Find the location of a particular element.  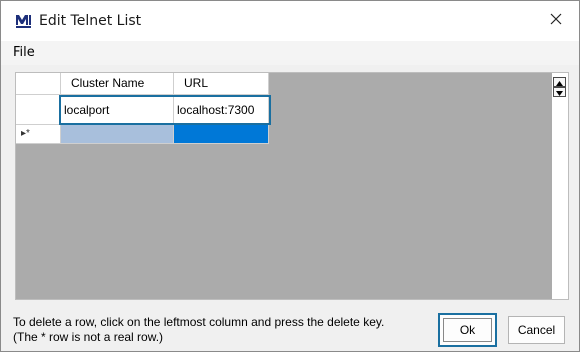

column-header-url: URL is located at coordinates (221, 84).